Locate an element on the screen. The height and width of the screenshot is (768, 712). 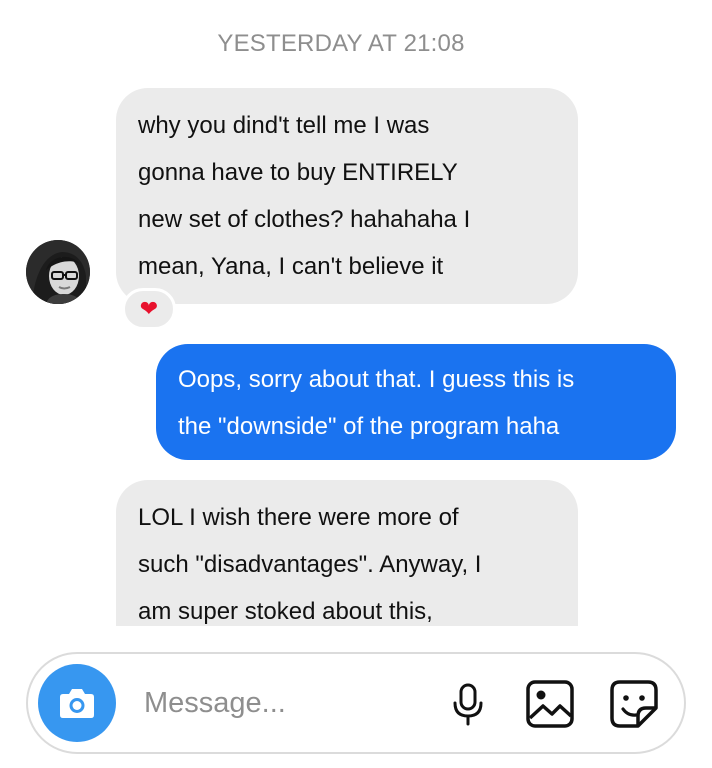
avatar-photo is located at coordinates (58, 272).